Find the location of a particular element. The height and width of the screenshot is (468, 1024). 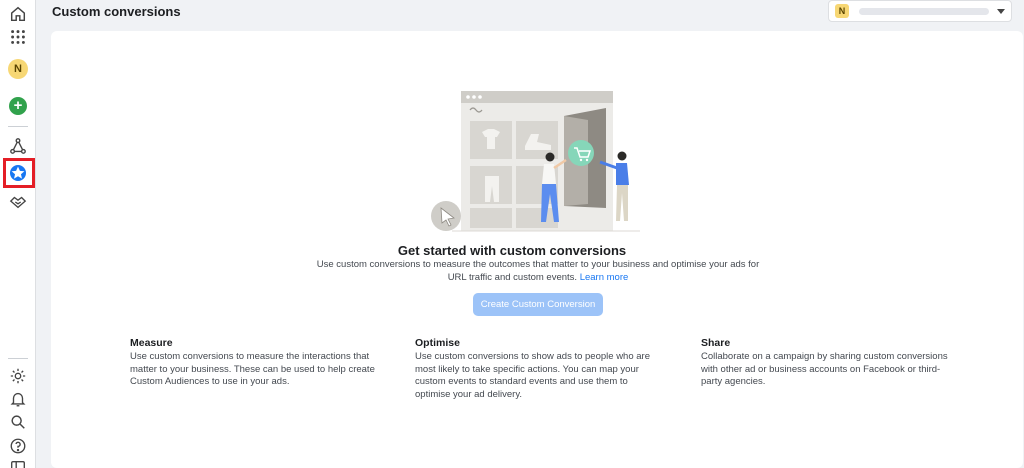

ad-account-selector: N is located at coordinates (920, 11).